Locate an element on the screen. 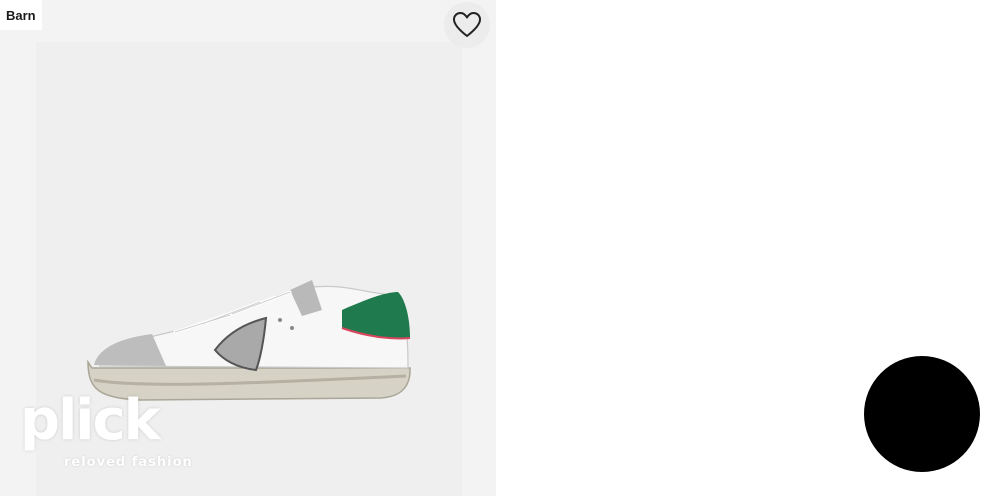 The image size is (1000, 496). brand-wordmark: plick is located at coordinates (90, 420).